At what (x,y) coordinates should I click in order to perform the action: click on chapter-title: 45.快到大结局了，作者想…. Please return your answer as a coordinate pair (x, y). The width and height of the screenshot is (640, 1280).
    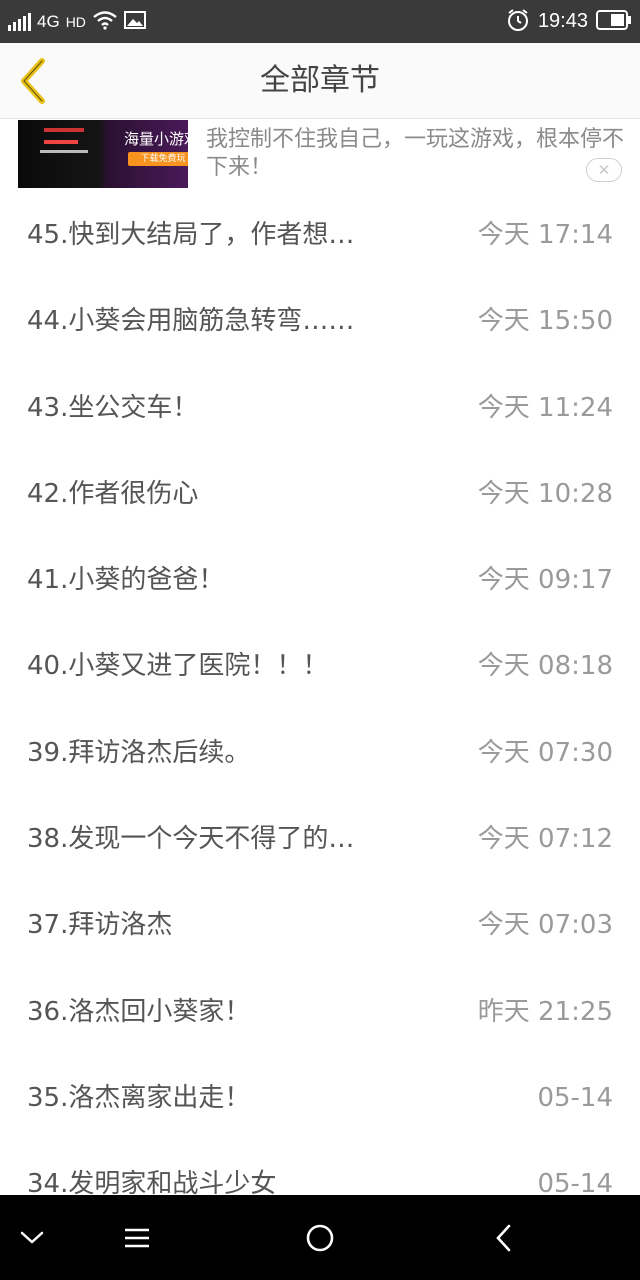
    Looking at the image, I should click on (191, 235).